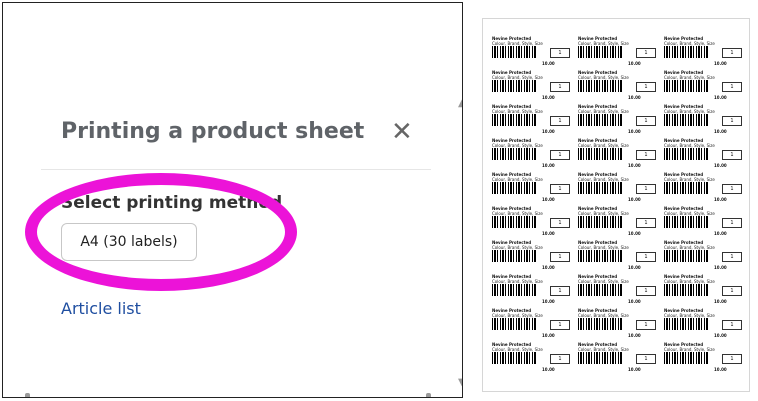 This screenshot has height=401, width=758. What do you see at coordinates (172, 203) in the screenshot?
I see `select-printing-method-label: Select printing method` at bounding box center [172, 203].